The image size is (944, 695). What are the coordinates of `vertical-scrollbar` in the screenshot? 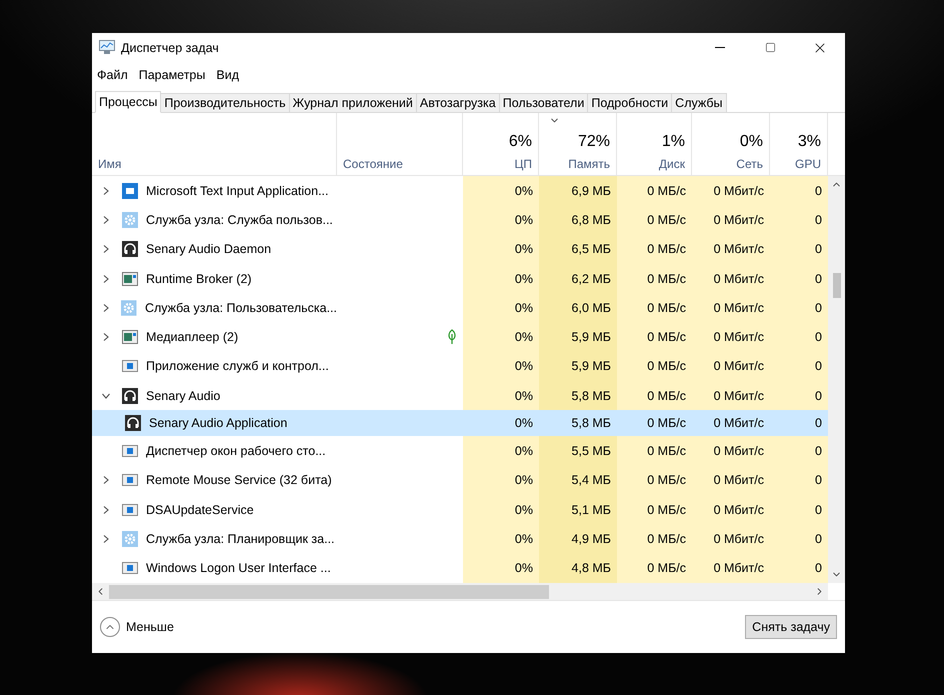 It's located at (836, 379).